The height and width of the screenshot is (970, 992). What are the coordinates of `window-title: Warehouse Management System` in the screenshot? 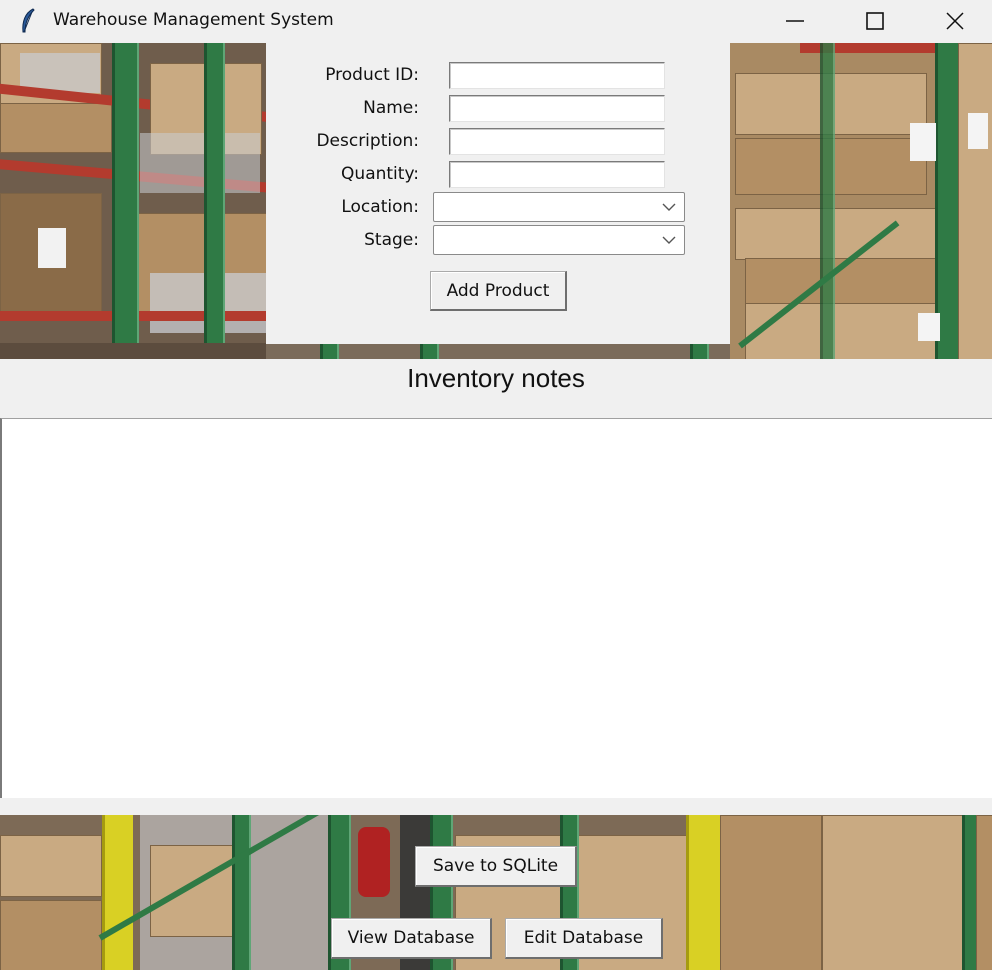 It's located at (193, 20).